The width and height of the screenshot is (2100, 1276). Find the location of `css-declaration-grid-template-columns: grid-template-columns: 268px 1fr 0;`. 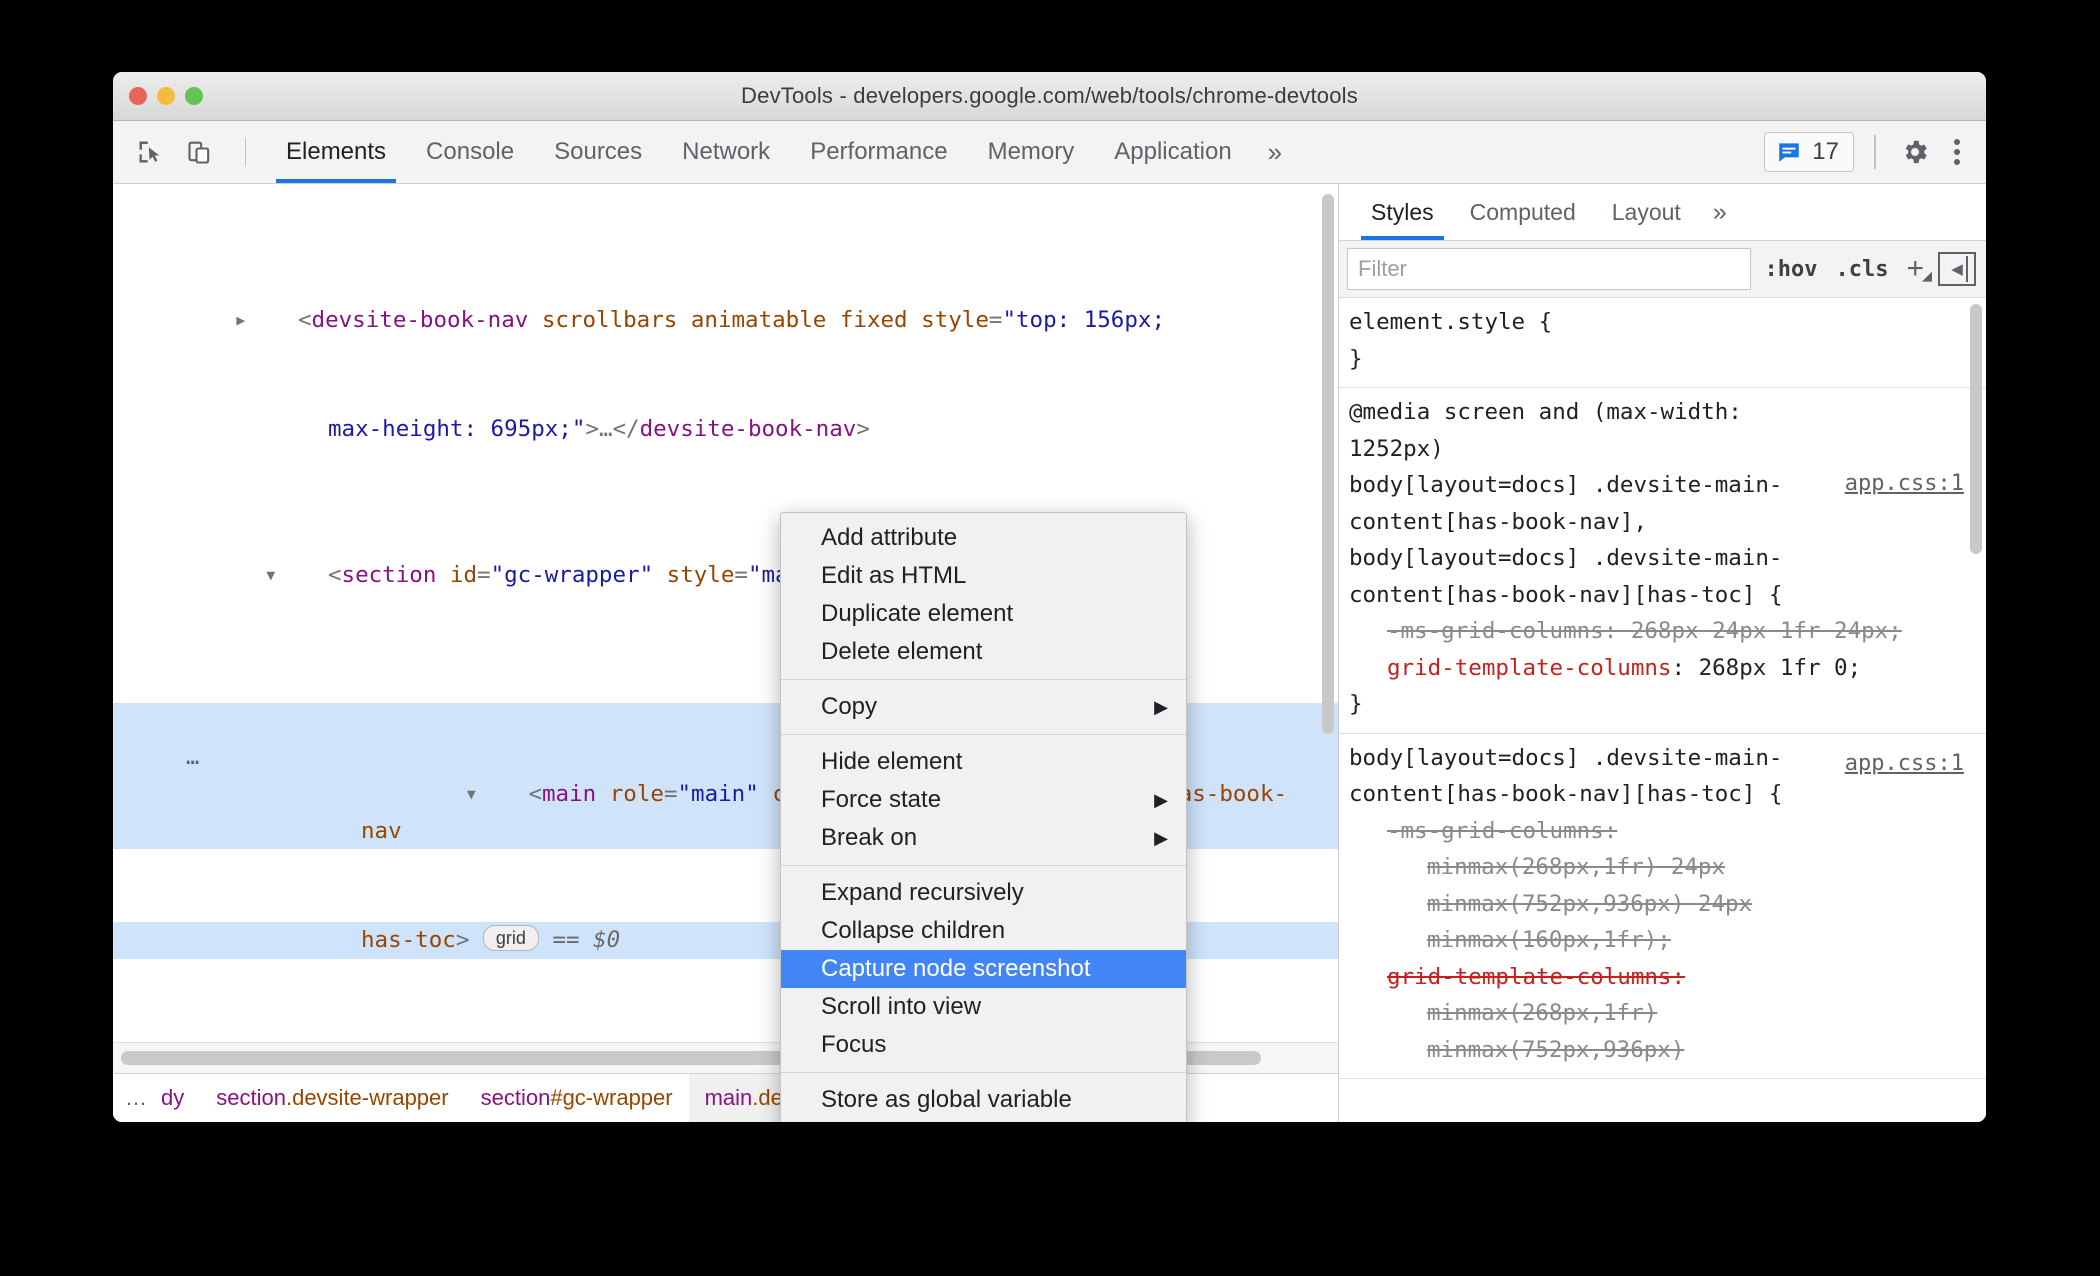

css-declaration-grid-template-columns: grid-template-columns: 268px 1fr 0; is located at coordinates (1660, 668).